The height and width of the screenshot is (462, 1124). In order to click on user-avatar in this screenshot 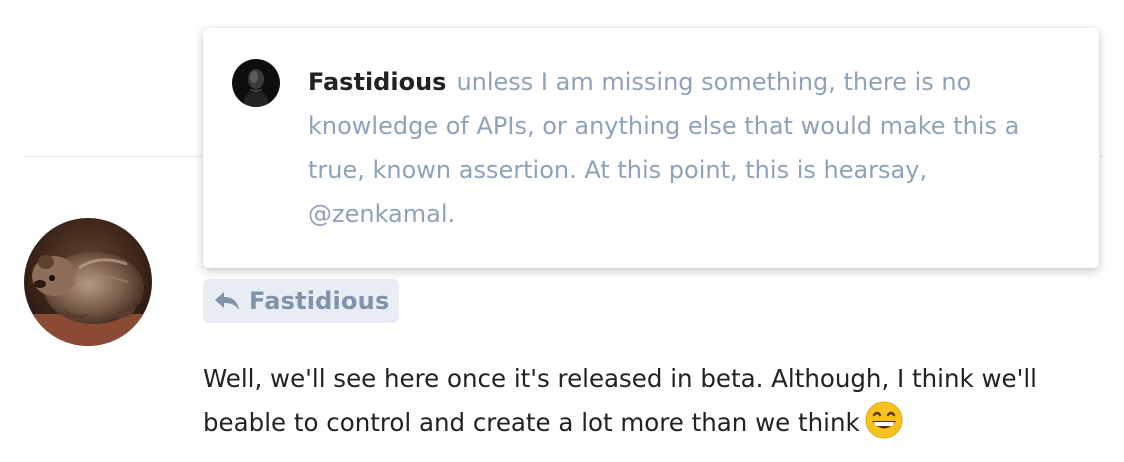, I will do `click(88, 282)`.